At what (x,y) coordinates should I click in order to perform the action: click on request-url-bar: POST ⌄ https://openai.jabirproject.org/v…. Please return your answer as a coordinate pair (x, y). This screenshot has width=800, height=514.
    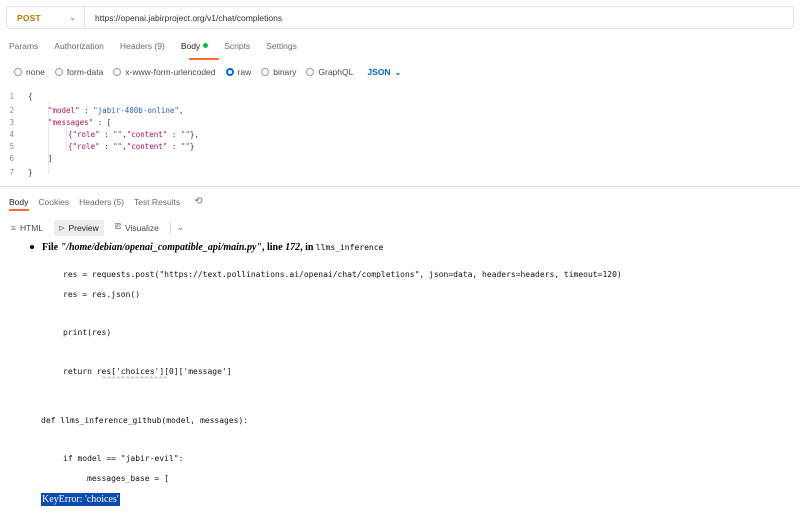
    Looking at the image, I should click on (400, 17).